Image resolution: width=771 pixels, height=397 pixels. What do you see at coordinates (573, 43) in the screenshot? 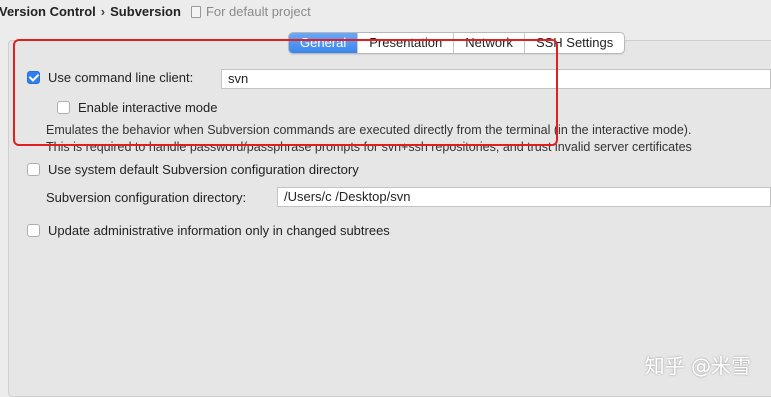
I see `tab-ssh-settings: SSH Settings` at bounding box center [573, 43].